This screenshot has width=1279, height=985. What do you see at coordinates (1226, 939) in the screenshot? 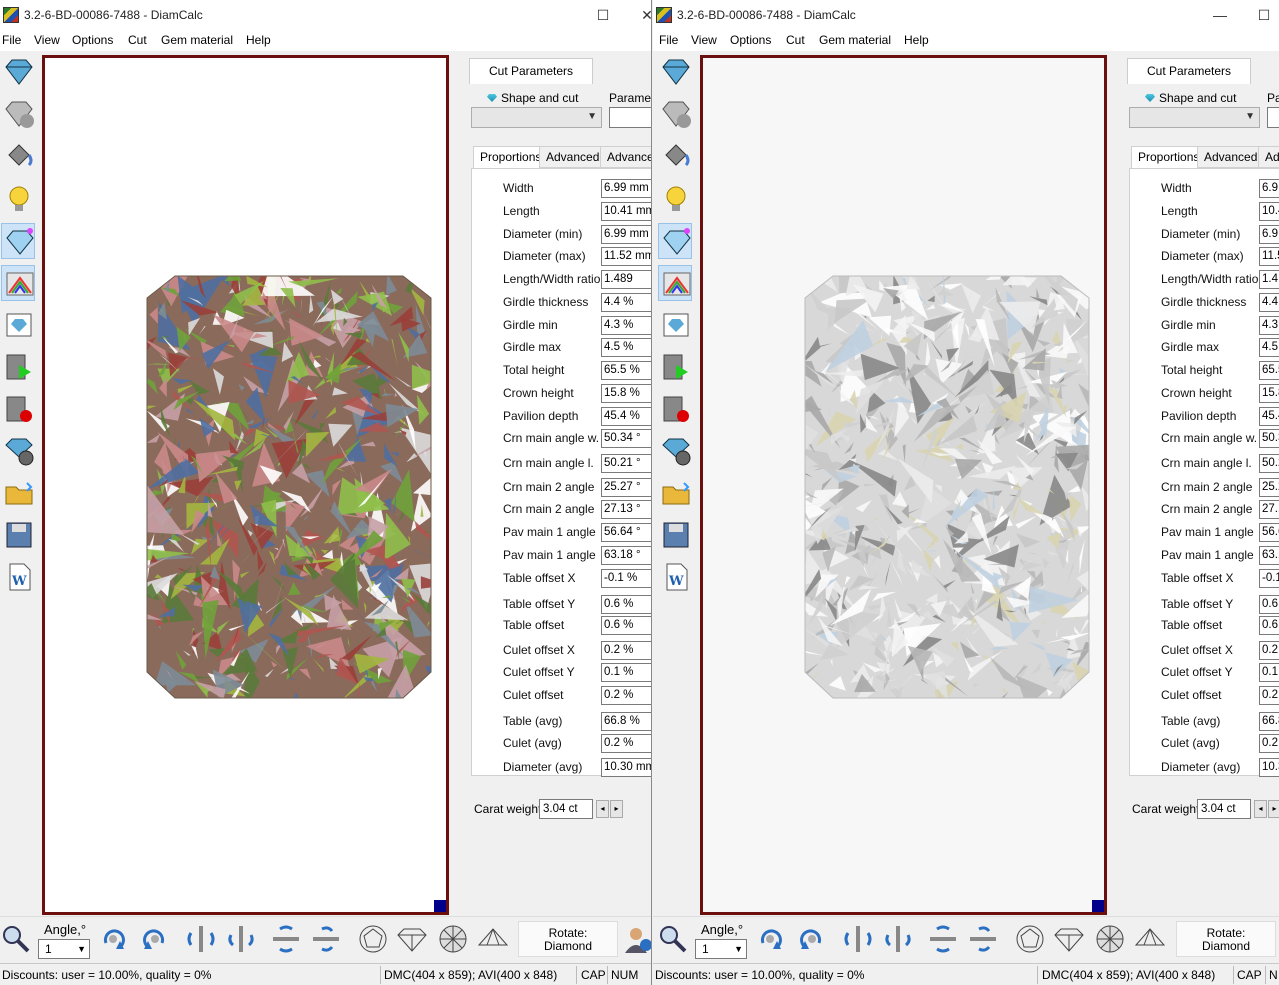
I see `rotate-diamond-button: Rotate: Diamond` at bounding box center [1226, 939].